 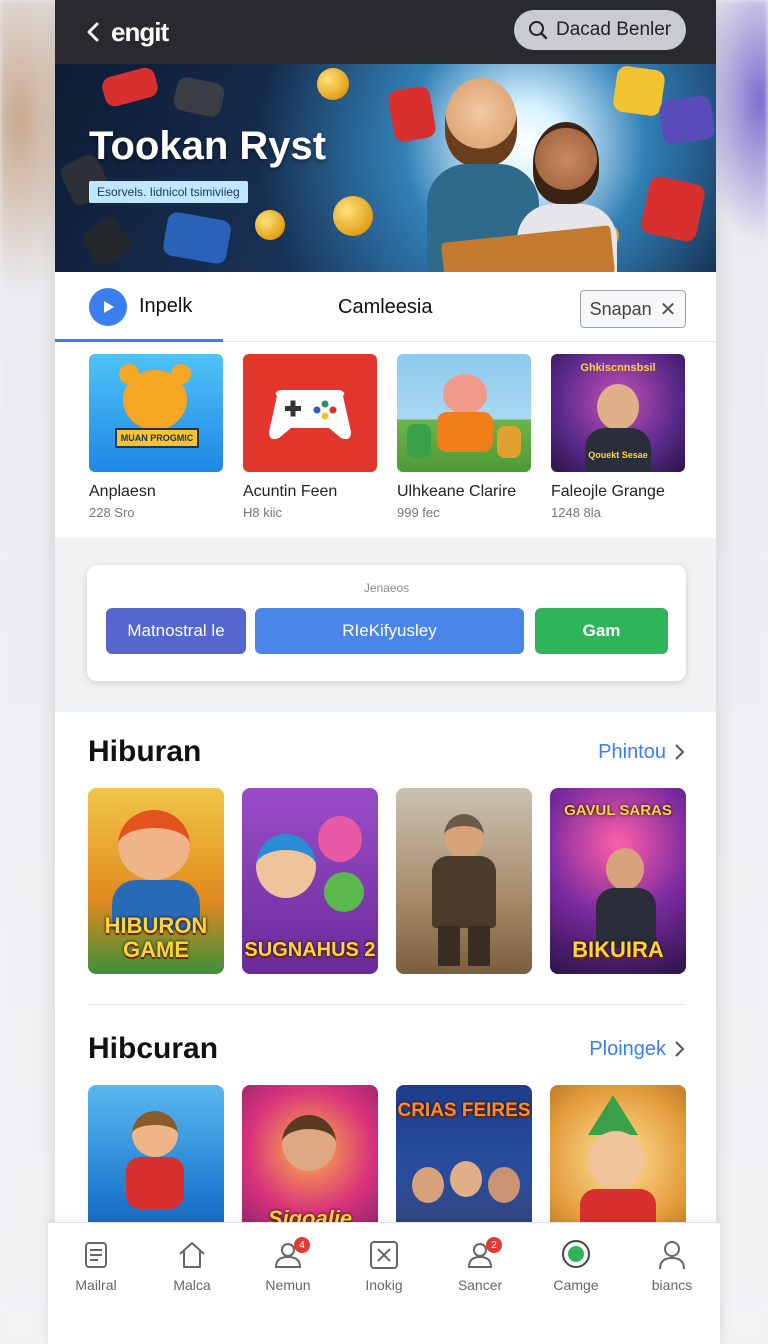 I want to click on filter-section: Jenaeos Matnostral le RIeKifyusley Gam, so click(x=385, y=625).